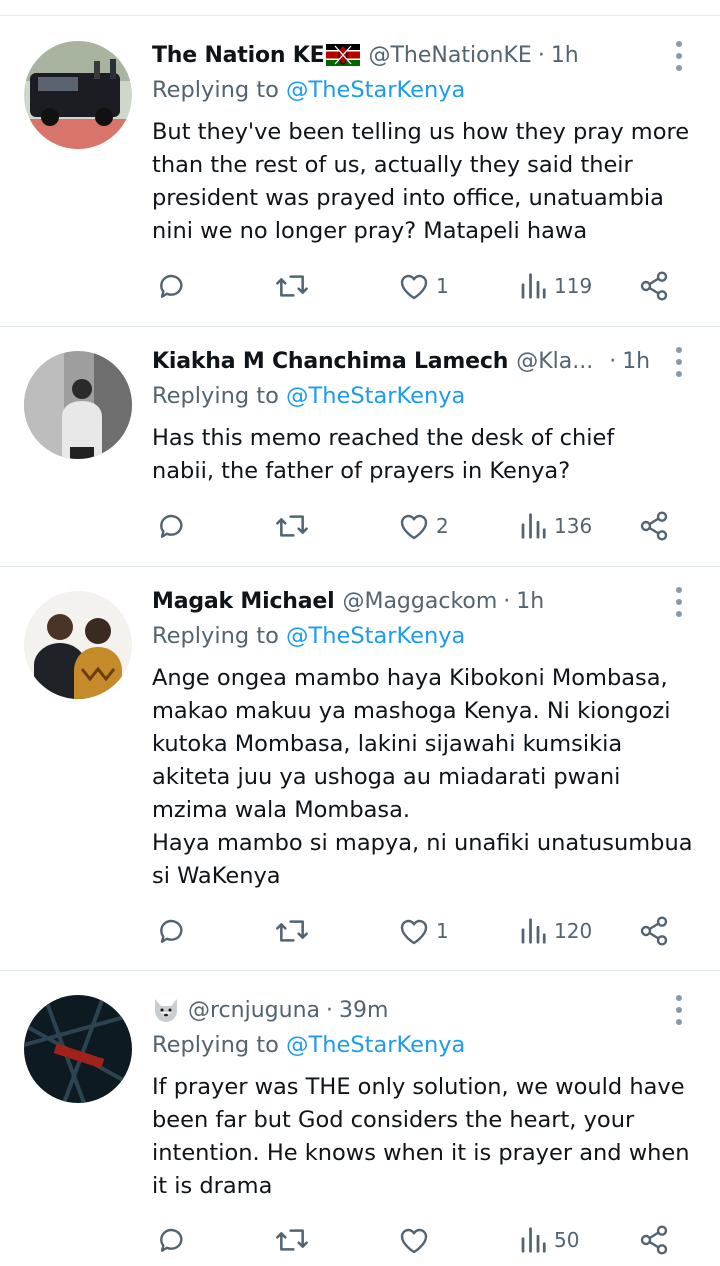 The image size is (720, 1266). What do you see at coordinates (567, 1240) in the screenshot?
I see `view-count: 50` at bounding box center [567, 1240].